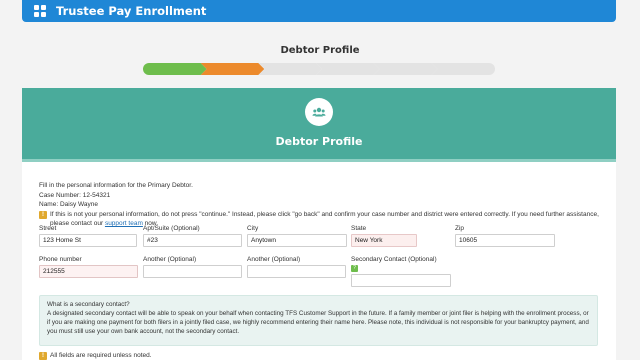 The width and height of the screenshot is (640, 360). I want to click on another-field-1: Another (Optional), so click(192, 266).